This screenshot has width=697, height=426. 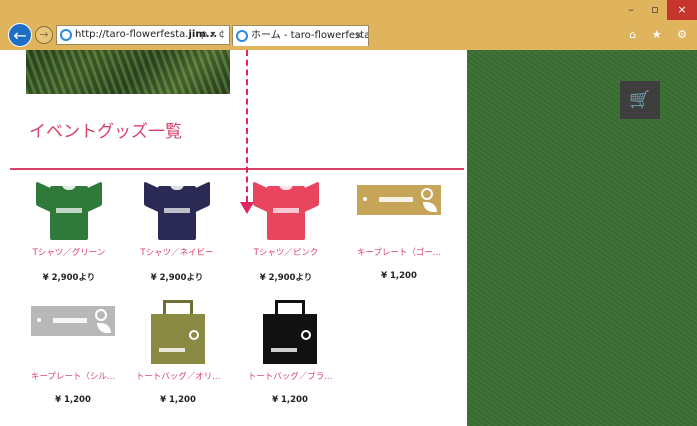 I want to click on arrow-right-icon: →, so click(x=44, y=34).